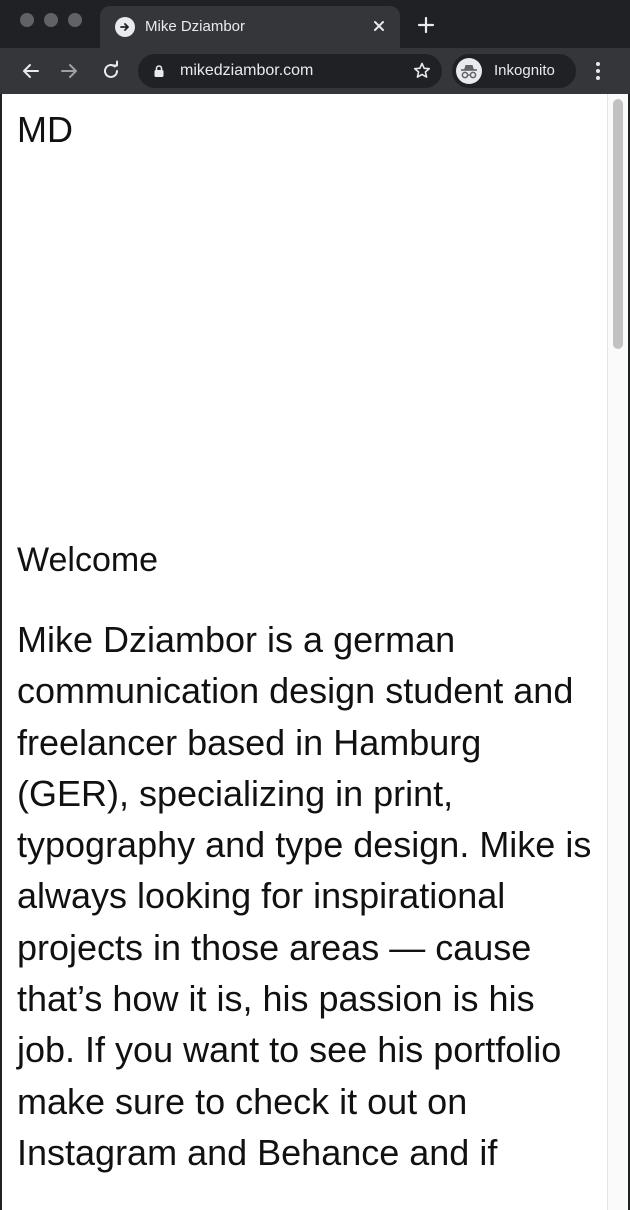 This screenshot has width=630, height=1210. What do you see at coordinates (111, 71) in the screenshot?
I see `reload-icon` at bounding box center [111, 71].